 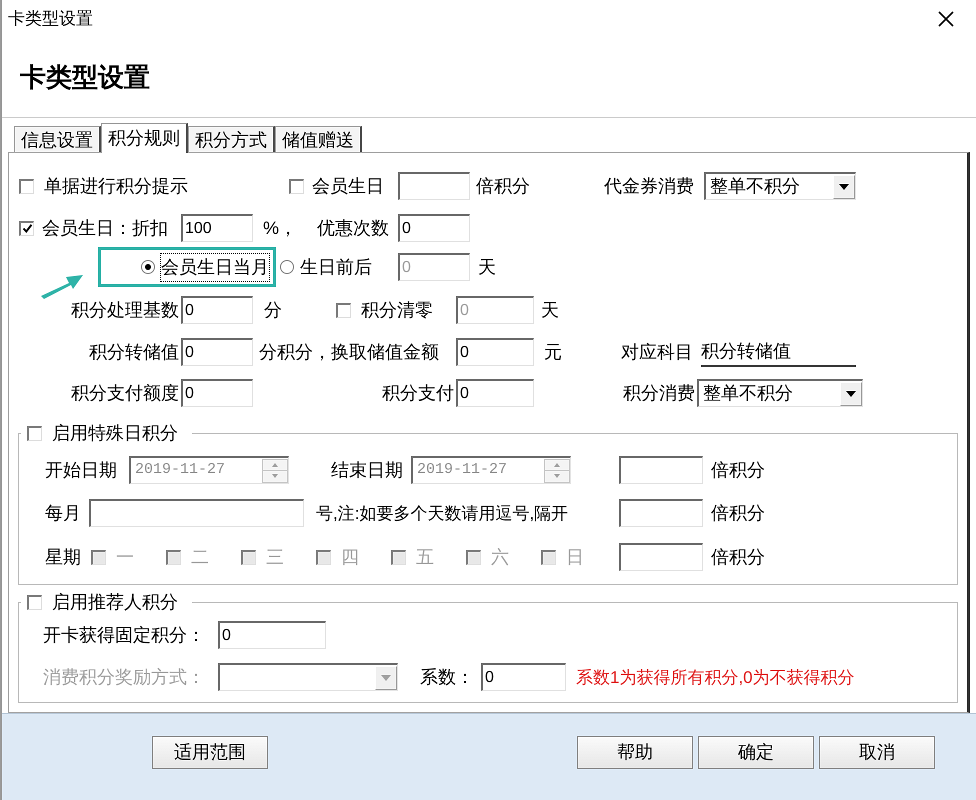 What do you see at coordinates (116, 186) in the screenshot?
I see `label-text: 单据进行积分提示` at bounding box center [116, 186].